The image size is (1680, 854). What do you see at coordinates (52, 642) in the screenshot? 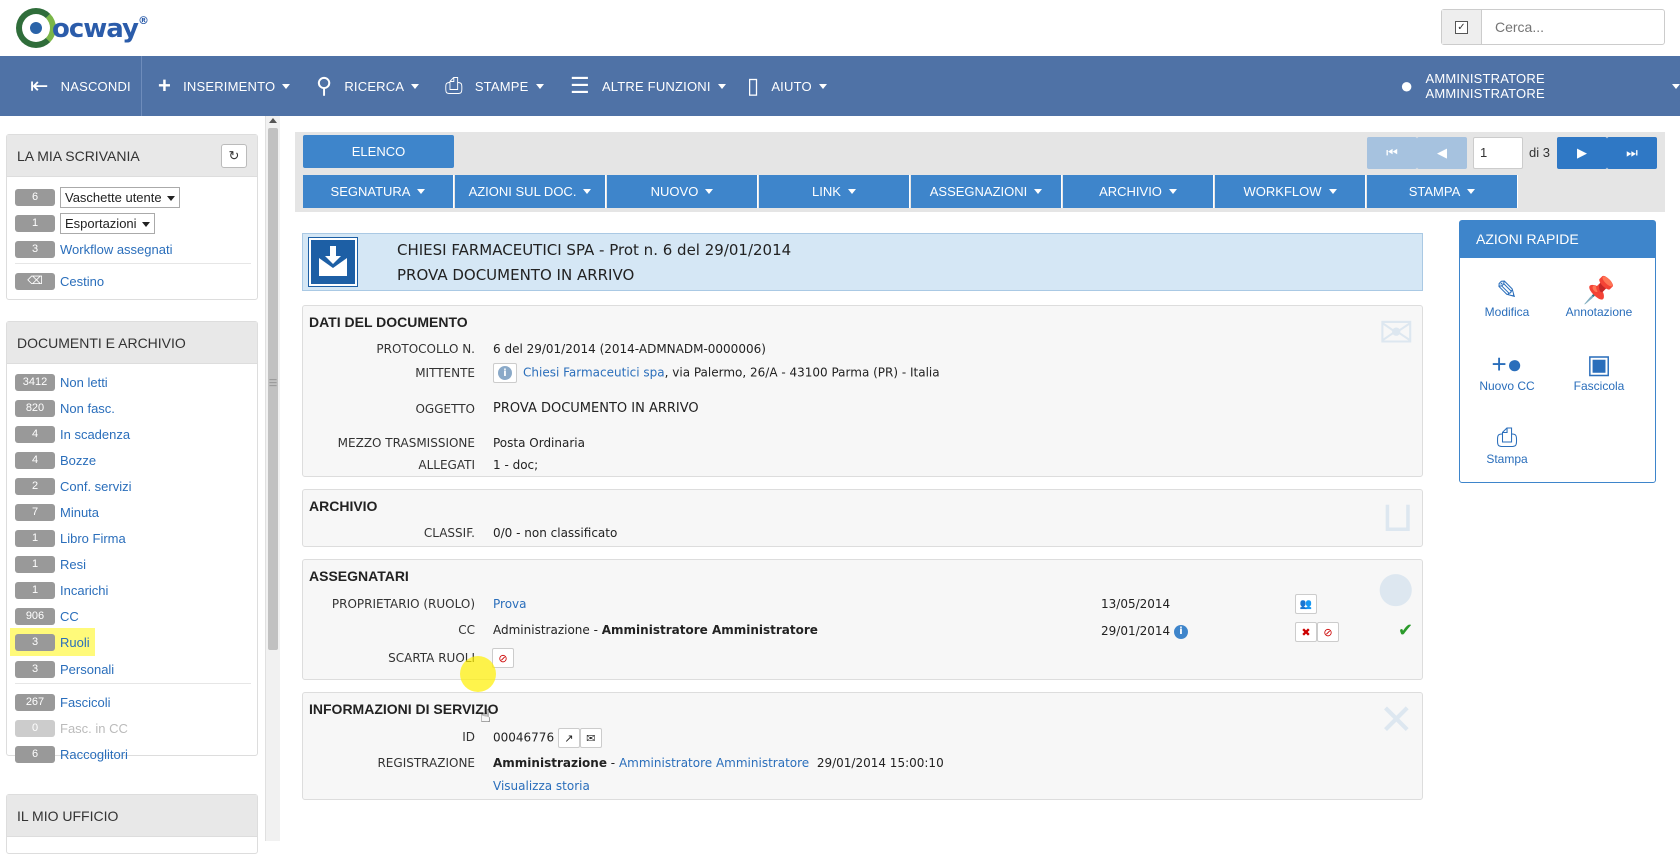
I see `docs-item-ruoli-highlighted: 3 Ruoli` at bounding box center [52, 642].